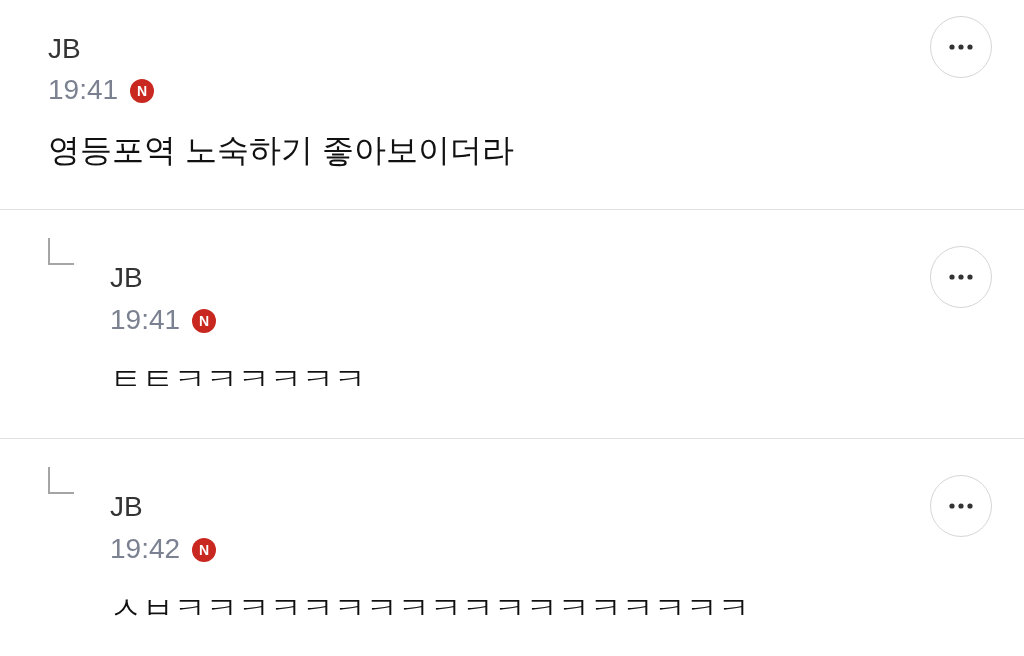 The height and width of the screenshot is (656, 1024). What do you see at coordinates (281, 150) in the screenshot?
I see `comment-text: 영등포역 노숙하기 좋아보이더라` at bounding box center [281, 150].